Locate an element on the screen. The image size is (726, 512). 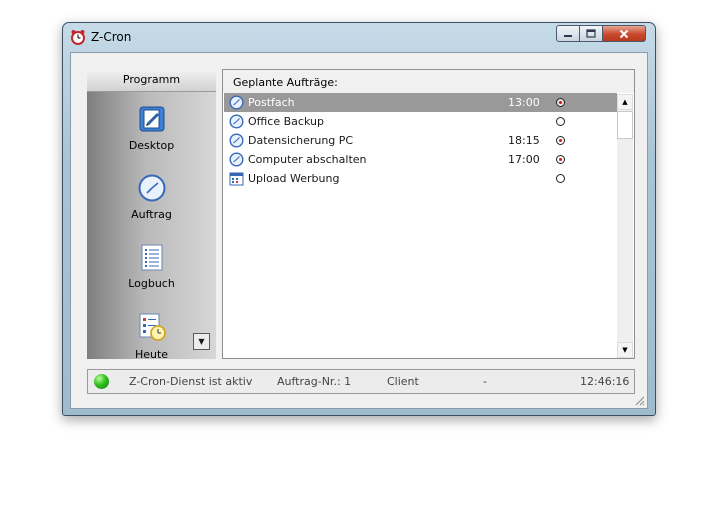
mode-label: Client is located at coordinates (403, 381).